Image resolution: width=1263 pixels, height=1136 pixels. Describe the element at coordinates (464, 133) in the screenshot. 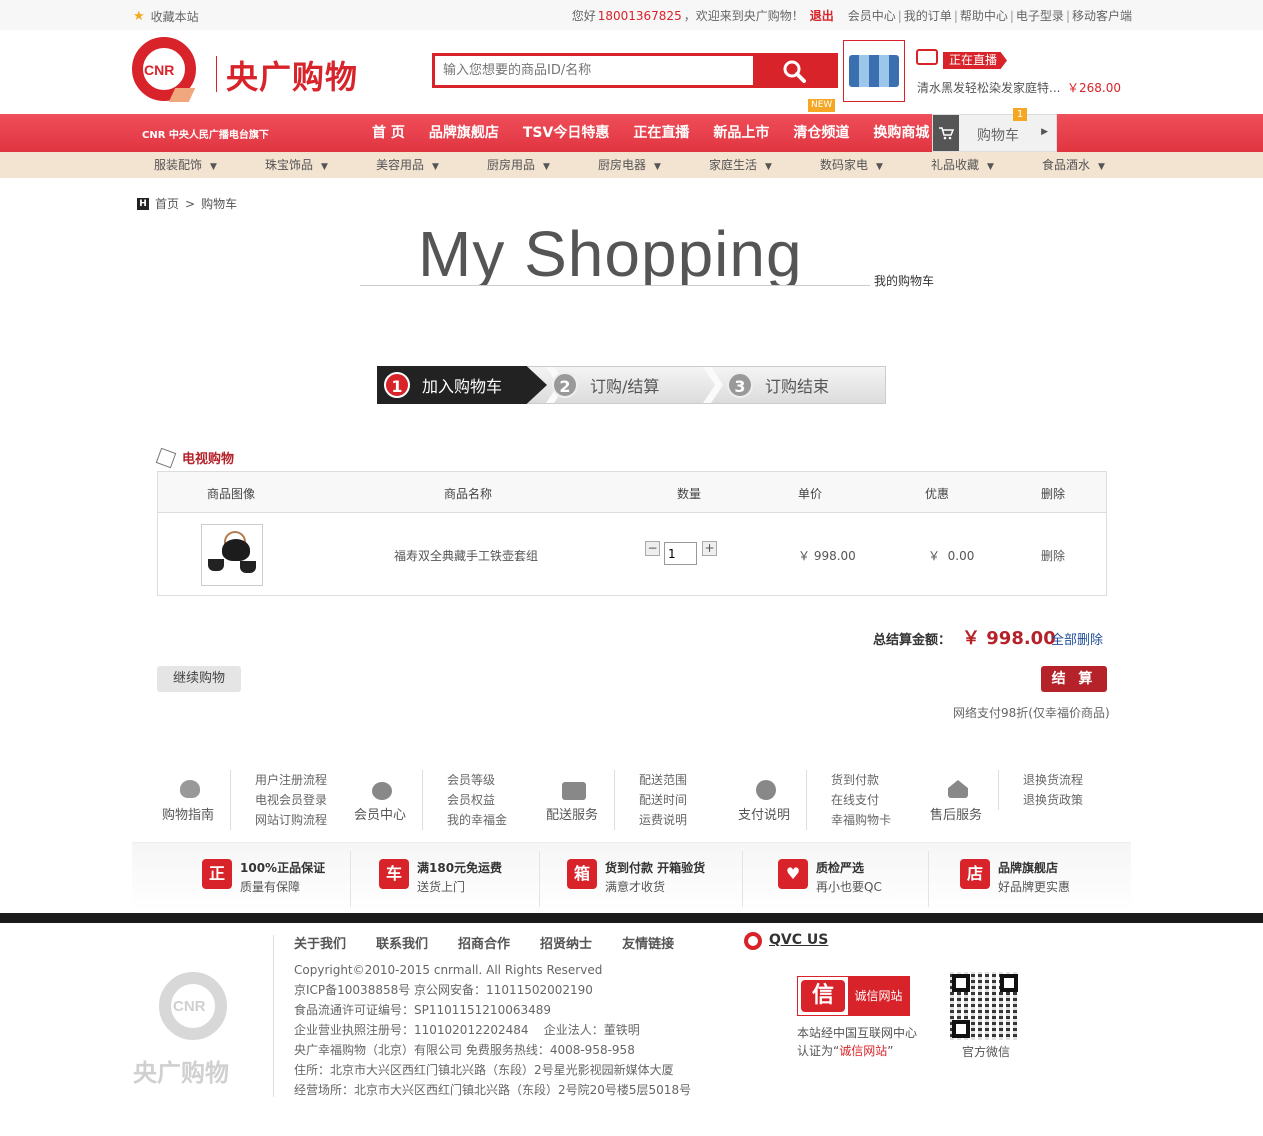

I see `nav-brand-store: 品牌旗舰店` at that location.